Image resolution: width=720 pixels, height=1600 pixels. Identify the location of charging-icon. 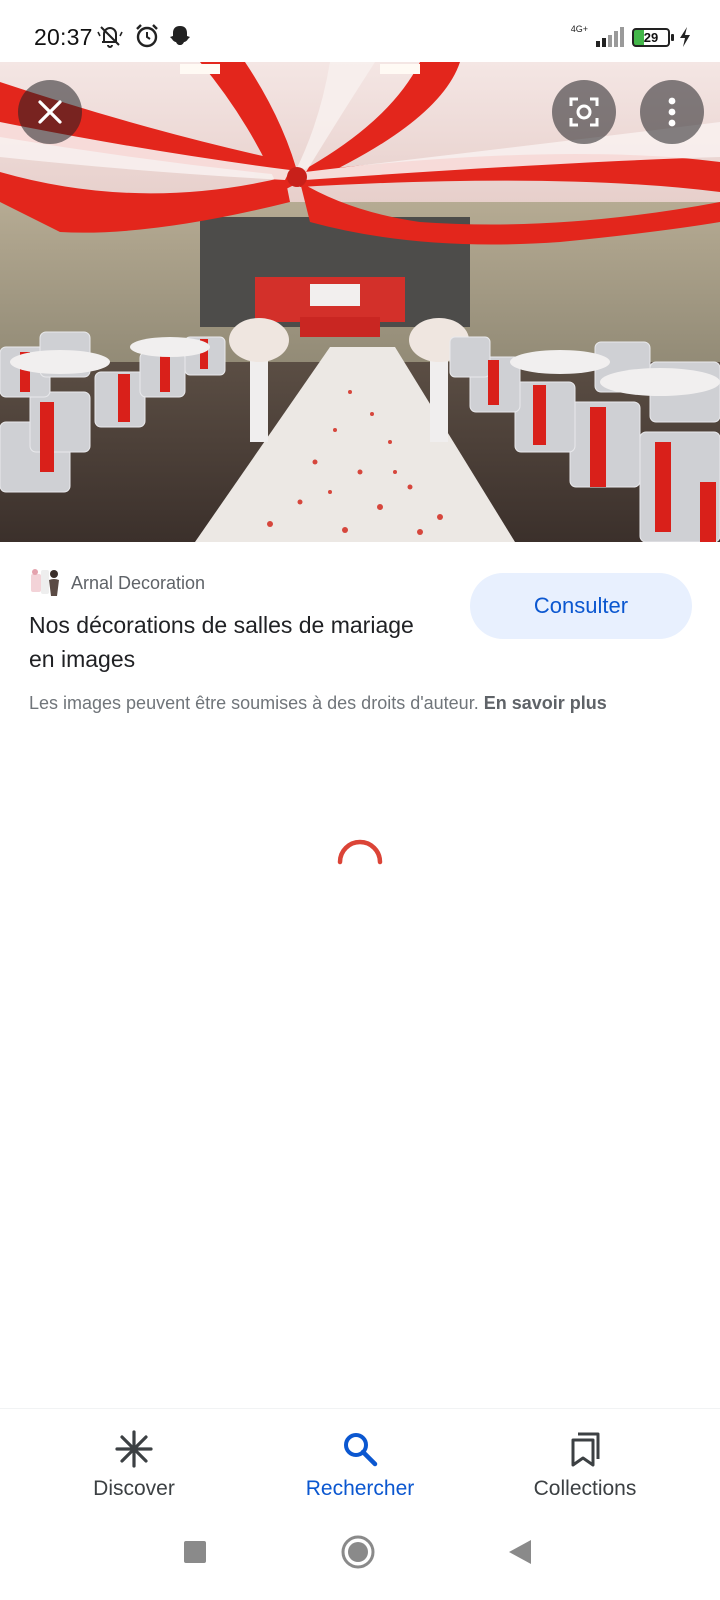
(685, 37).